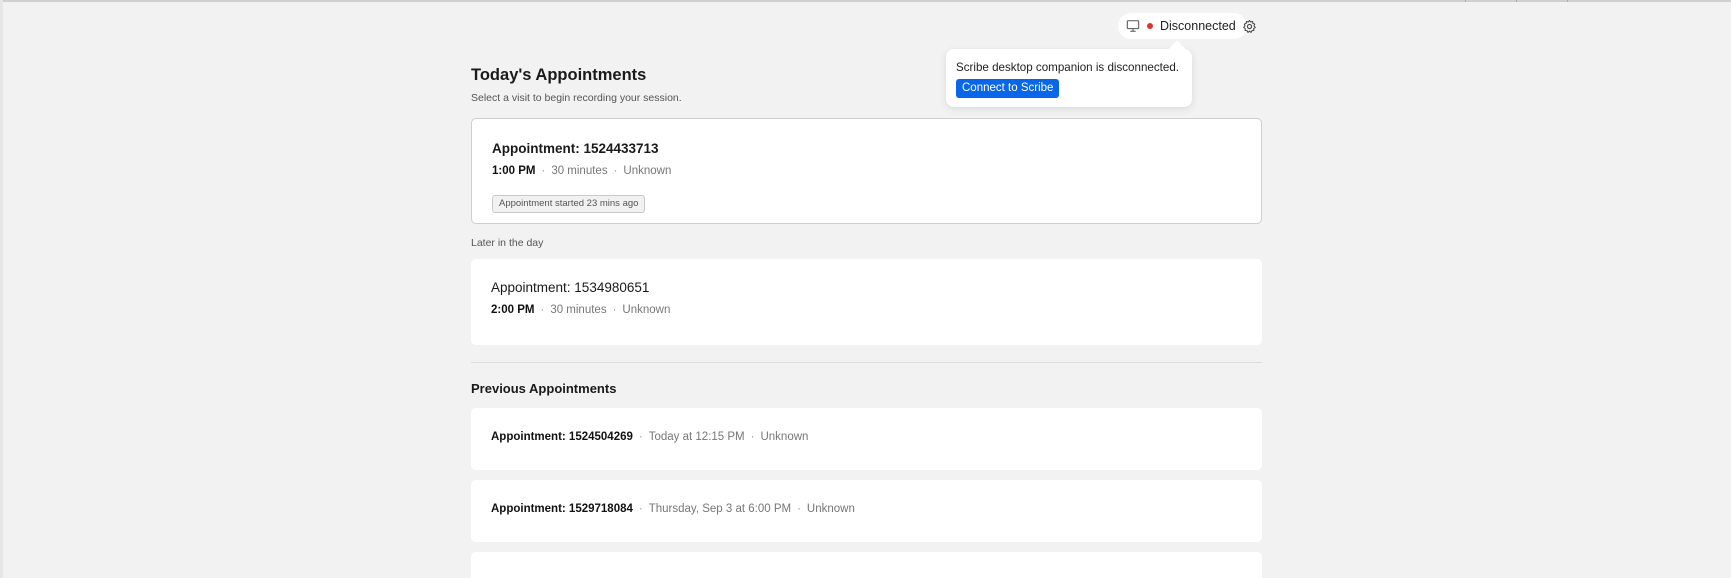 Image resolution: width=1731 pixels, height=578 pixels. I want to click on previous-section-title: Previous Appointments, so click(544, 388).